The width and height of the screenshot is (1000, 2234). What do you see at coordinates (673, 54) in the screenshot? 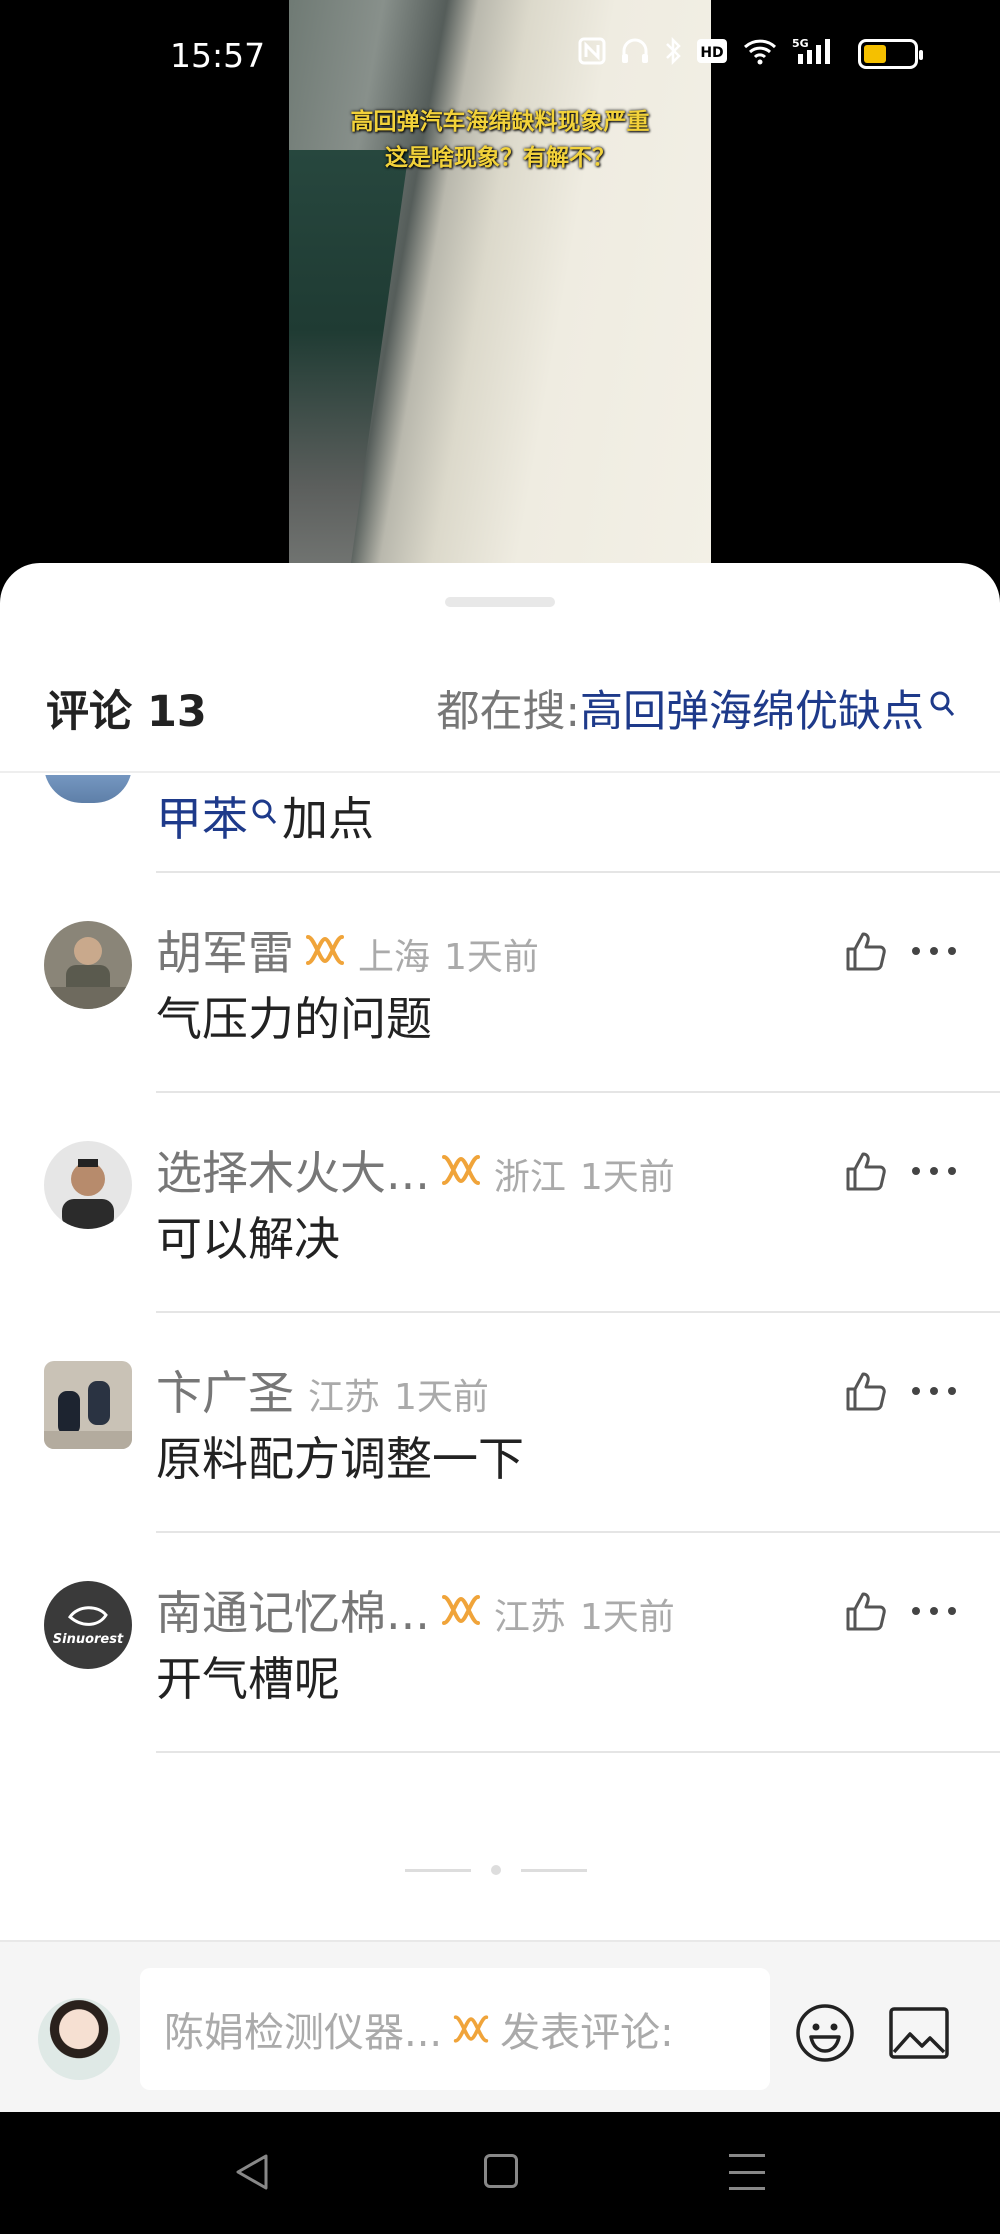
I see `bluetooth-icon` at bounding box center [673, 54].